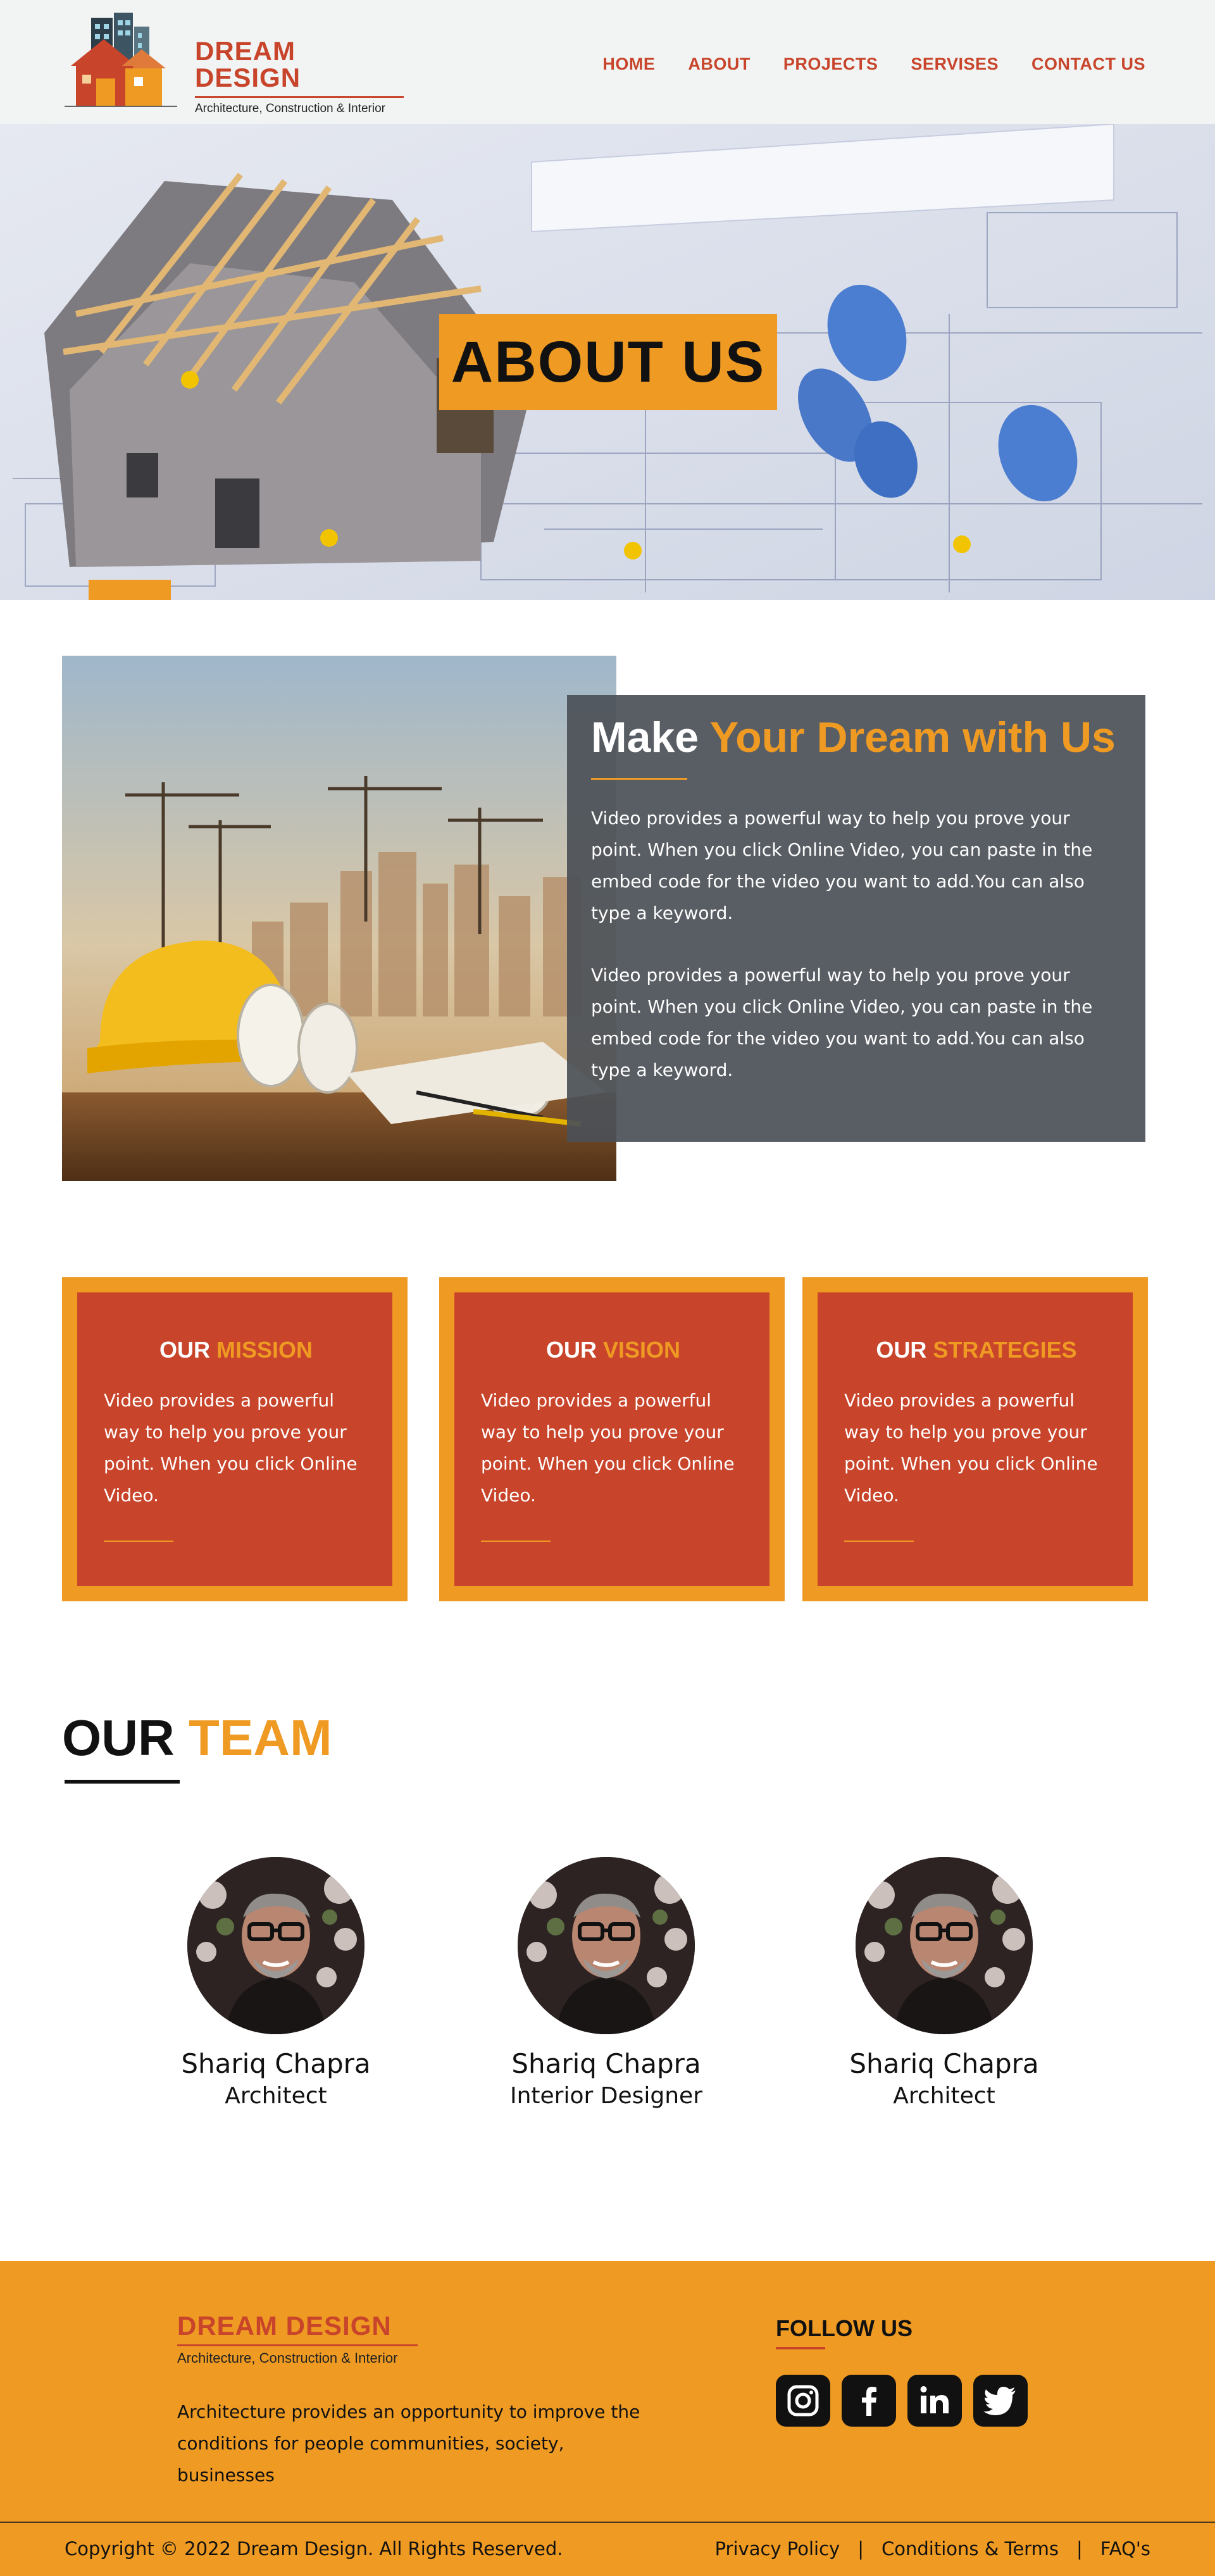 The height and width of the screenshot is (2576, 1215). What do you see at coordinates (1000, 2401) in the screenshot?
I see `twitter-icon` at bounding box center [1000, 2401].